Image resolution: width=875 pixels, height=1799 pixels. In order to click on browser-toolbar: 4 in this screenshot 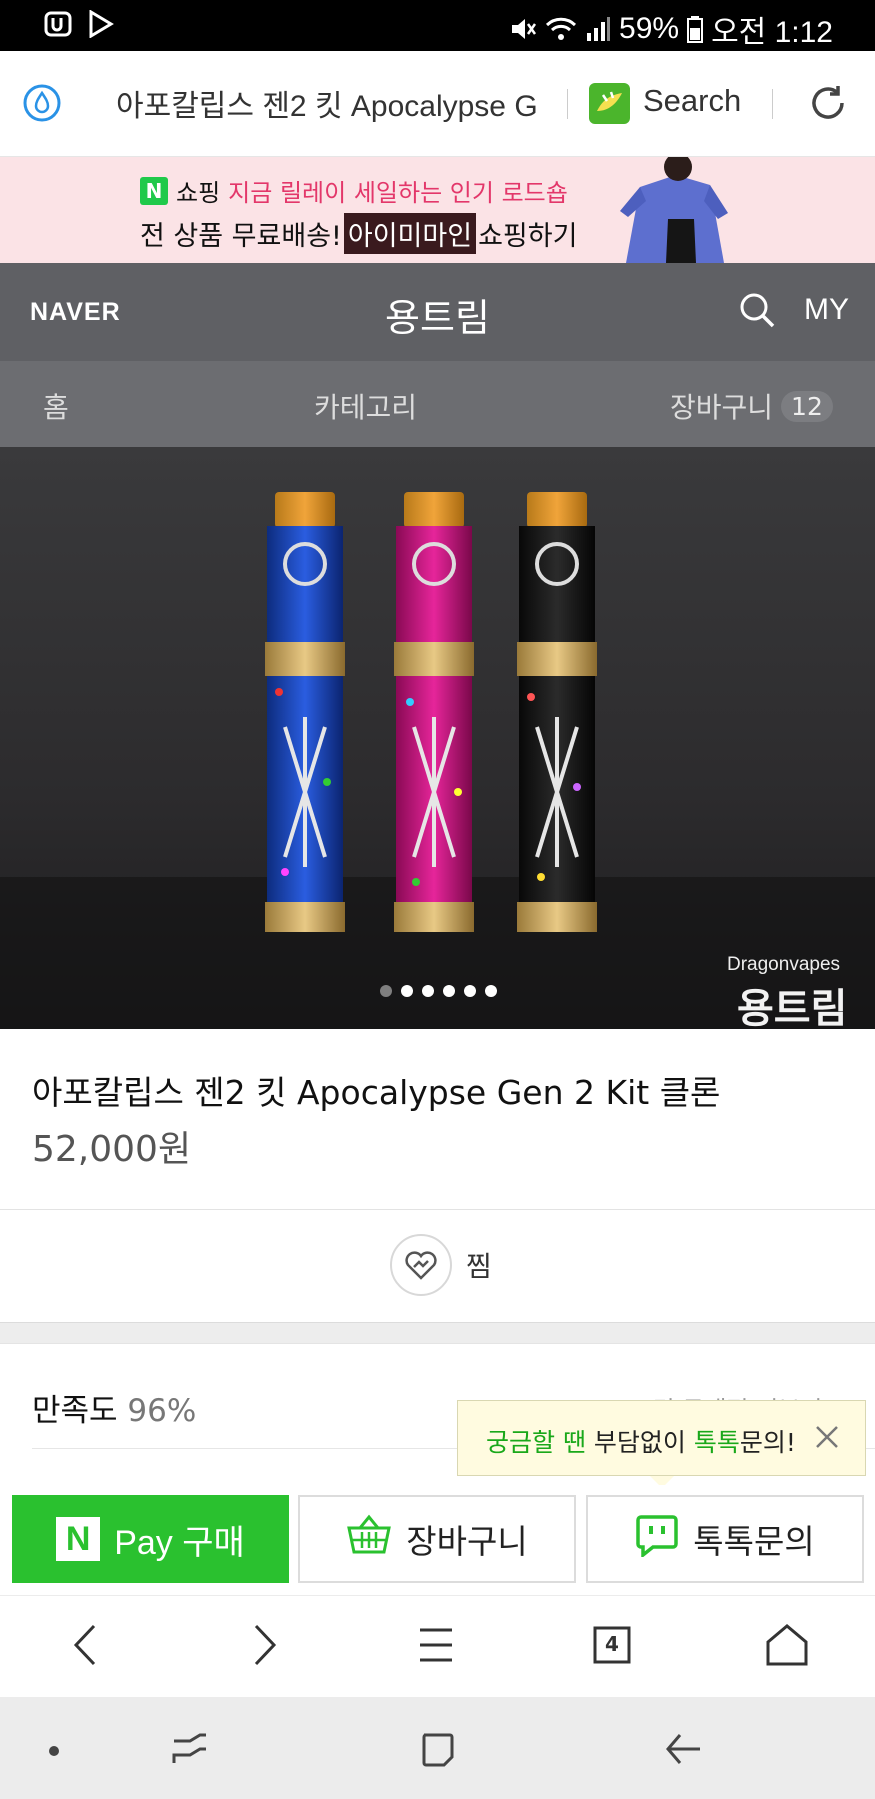, I will do `click(437, 1646)`.